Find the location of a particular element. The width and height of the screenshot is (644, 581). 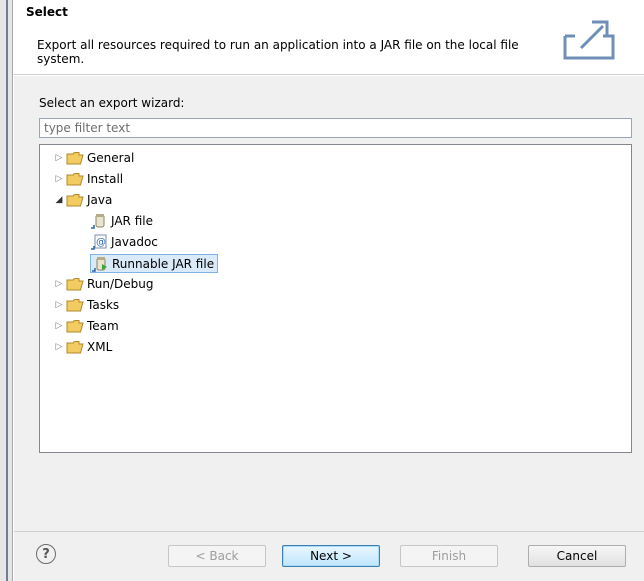

tree-item-label: XML is located at coordinates (100, 347).